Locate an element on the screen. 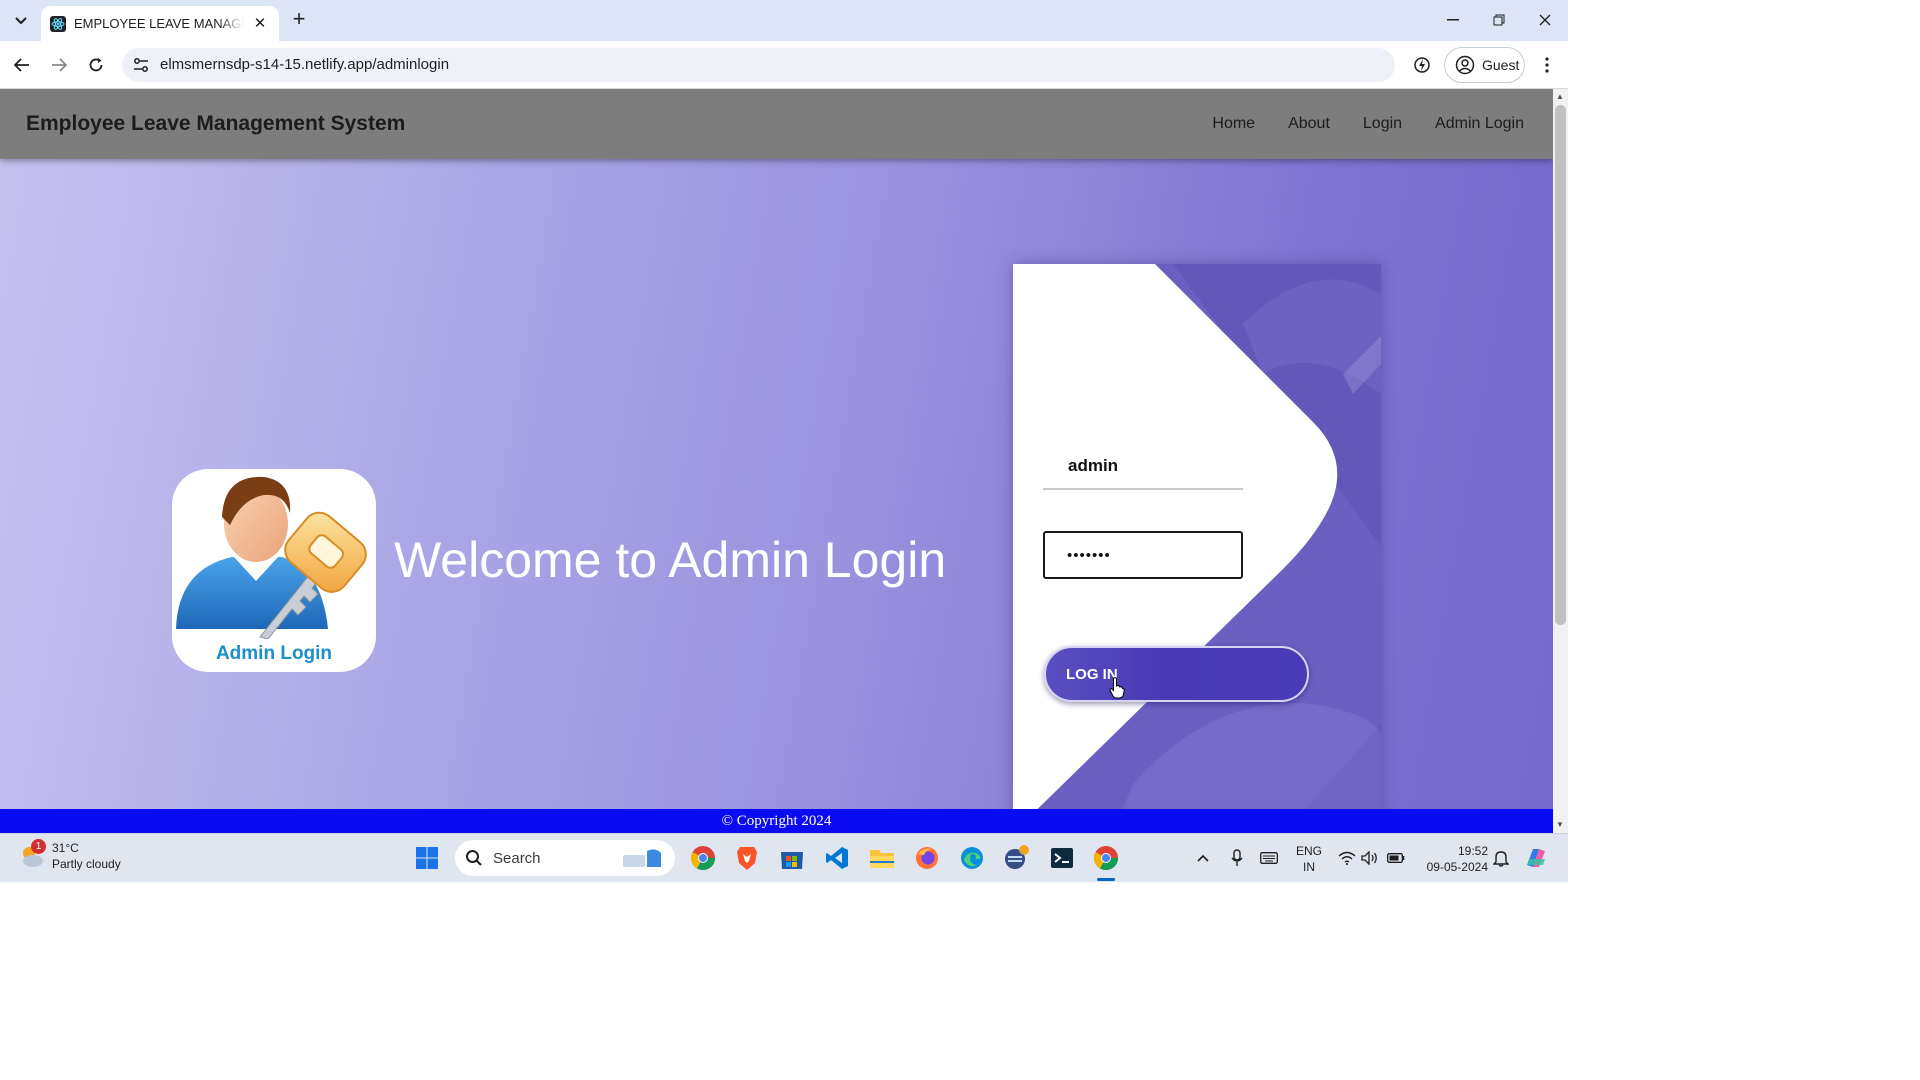  profile-label: Guest is located at coordinates (1501, 65).